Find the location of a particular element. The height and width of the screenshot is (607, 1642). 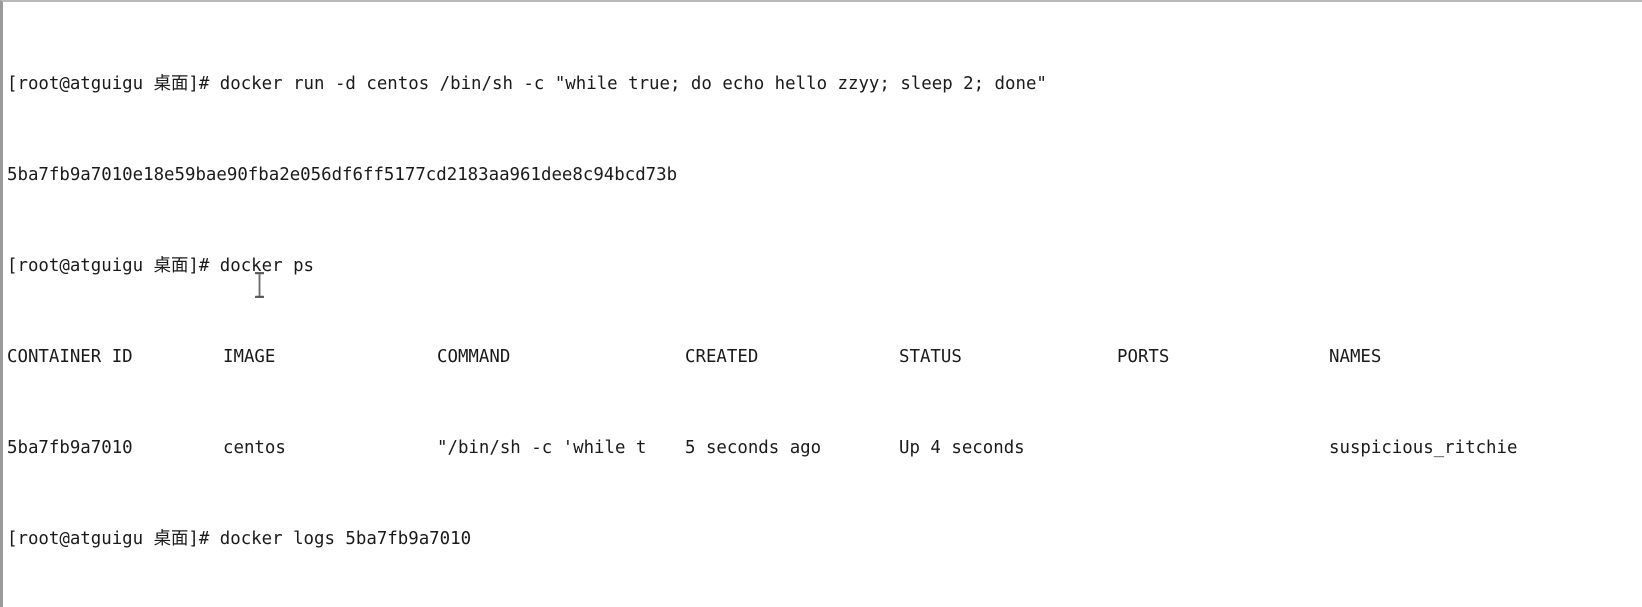

cell-command: "/bin/sh -c 'while t is located at coordinates (542, 448).